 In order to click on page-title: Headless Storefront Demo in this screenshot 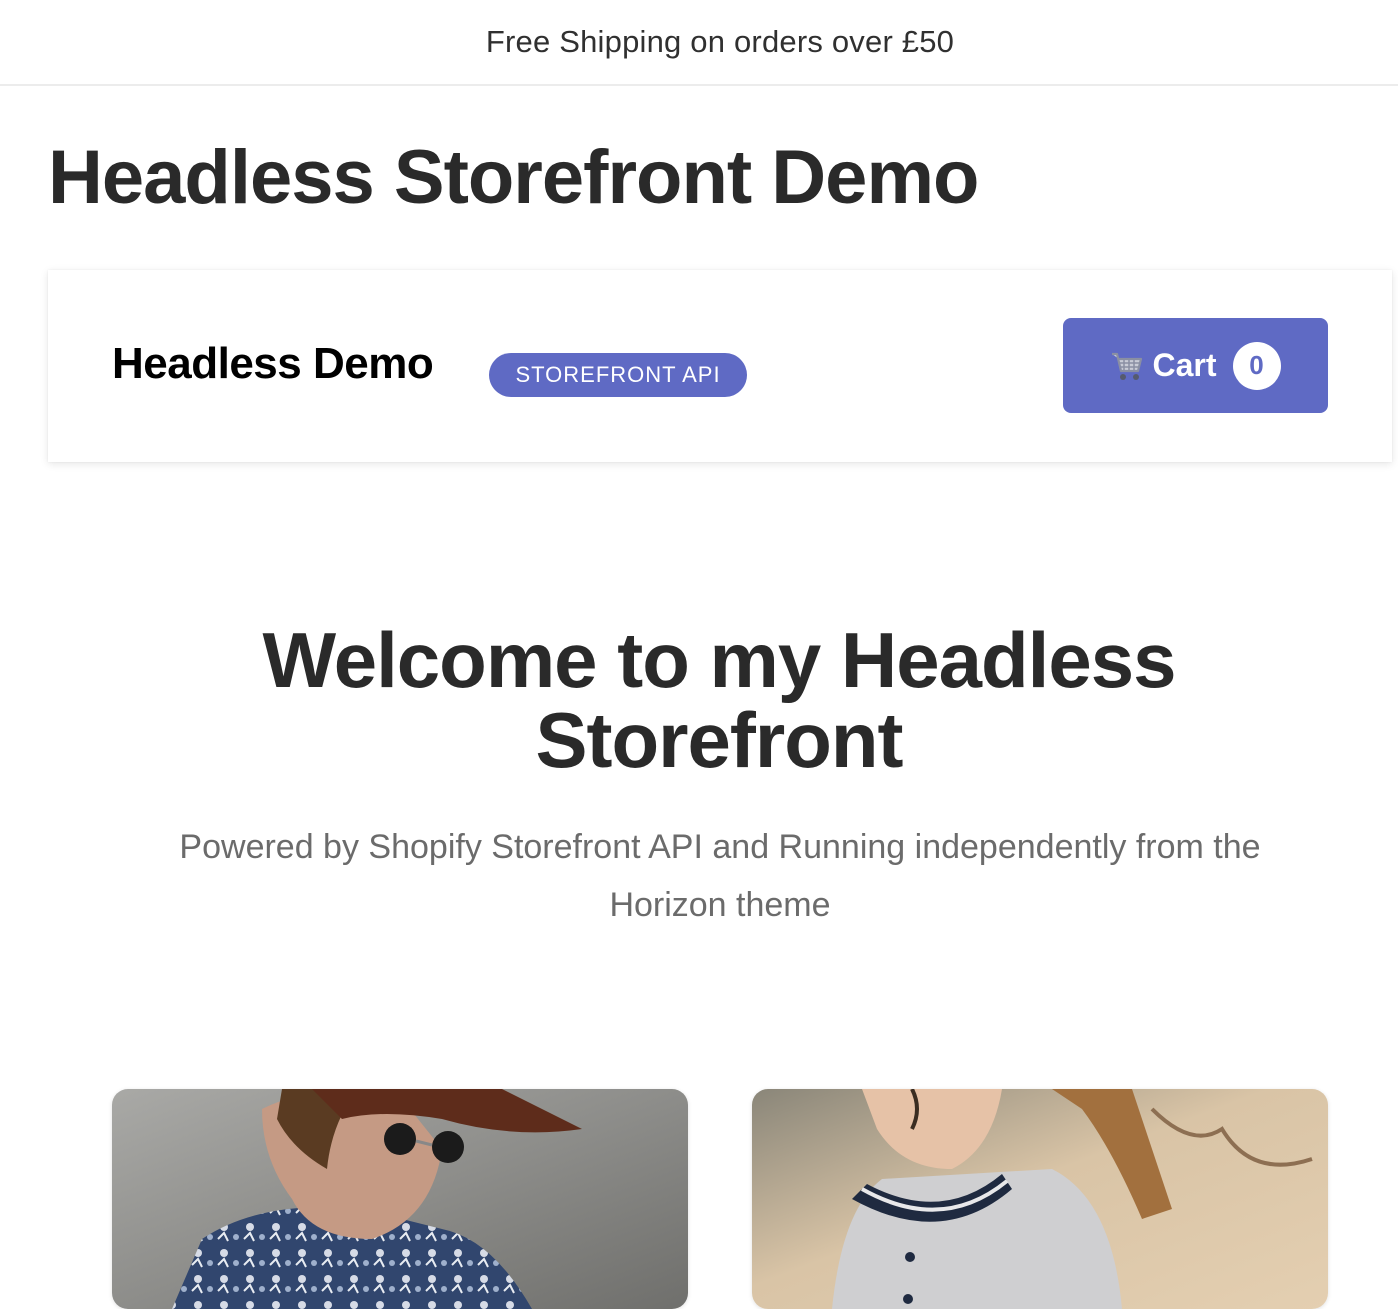, I will do `click(513, 177)`.